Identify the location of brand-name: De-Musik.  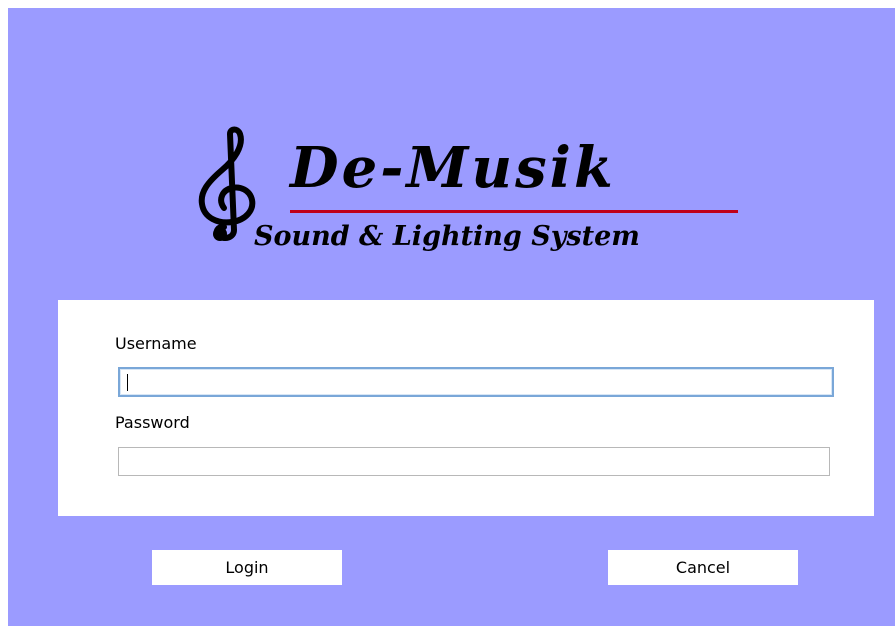
(453, 168).